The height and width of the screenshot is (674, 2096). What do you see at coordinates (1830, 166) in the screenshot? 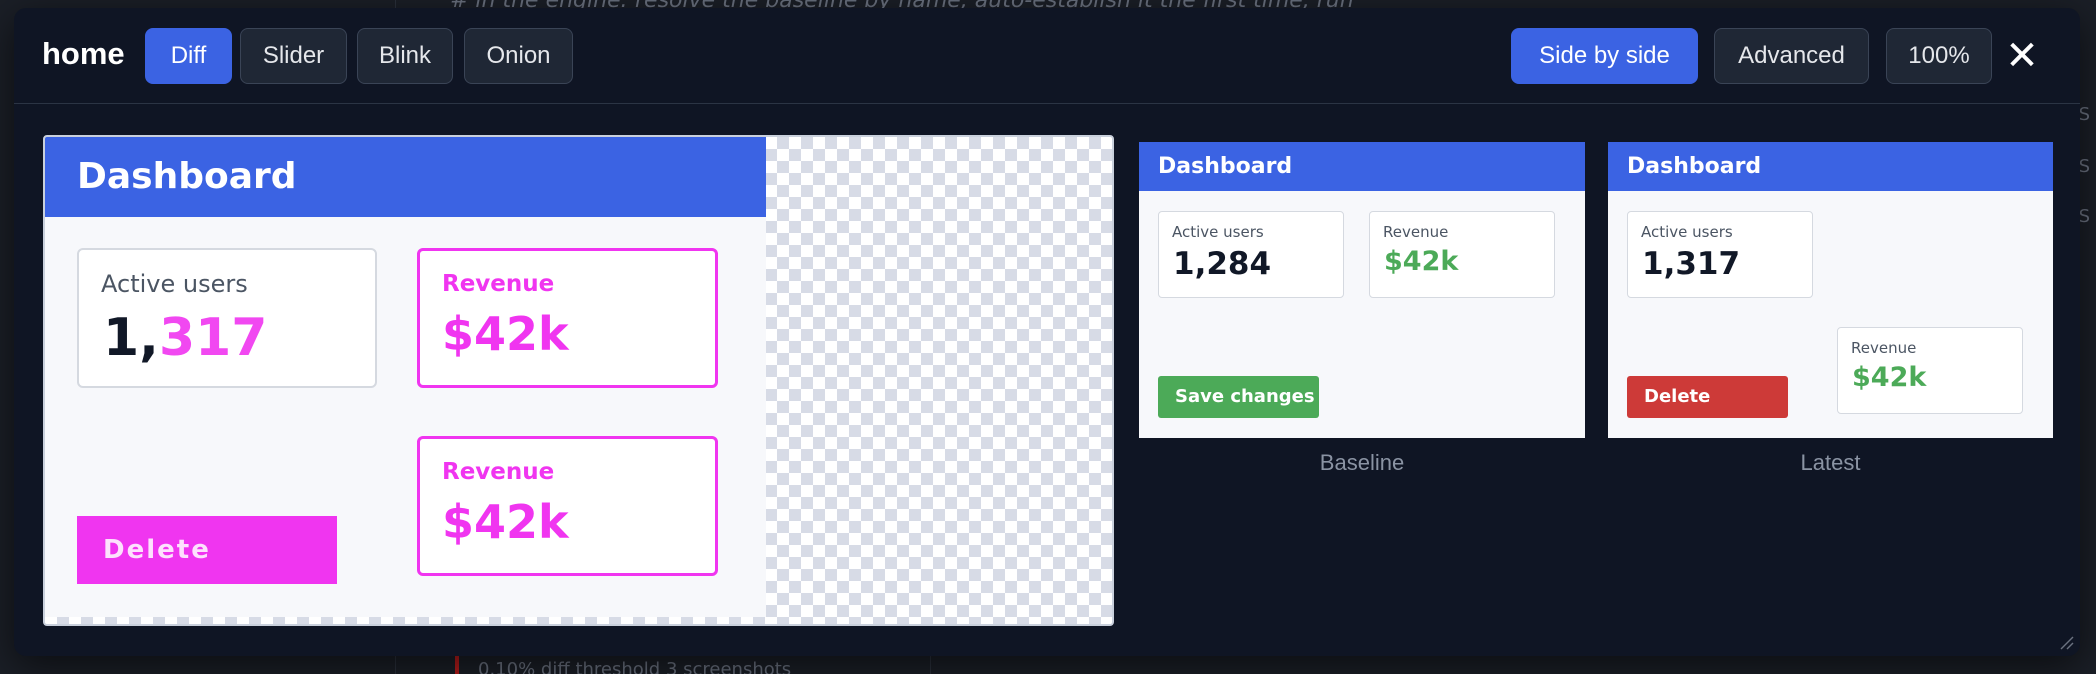
I see `latest-page-header: Dashboard` at bounding box center [1830, 166].